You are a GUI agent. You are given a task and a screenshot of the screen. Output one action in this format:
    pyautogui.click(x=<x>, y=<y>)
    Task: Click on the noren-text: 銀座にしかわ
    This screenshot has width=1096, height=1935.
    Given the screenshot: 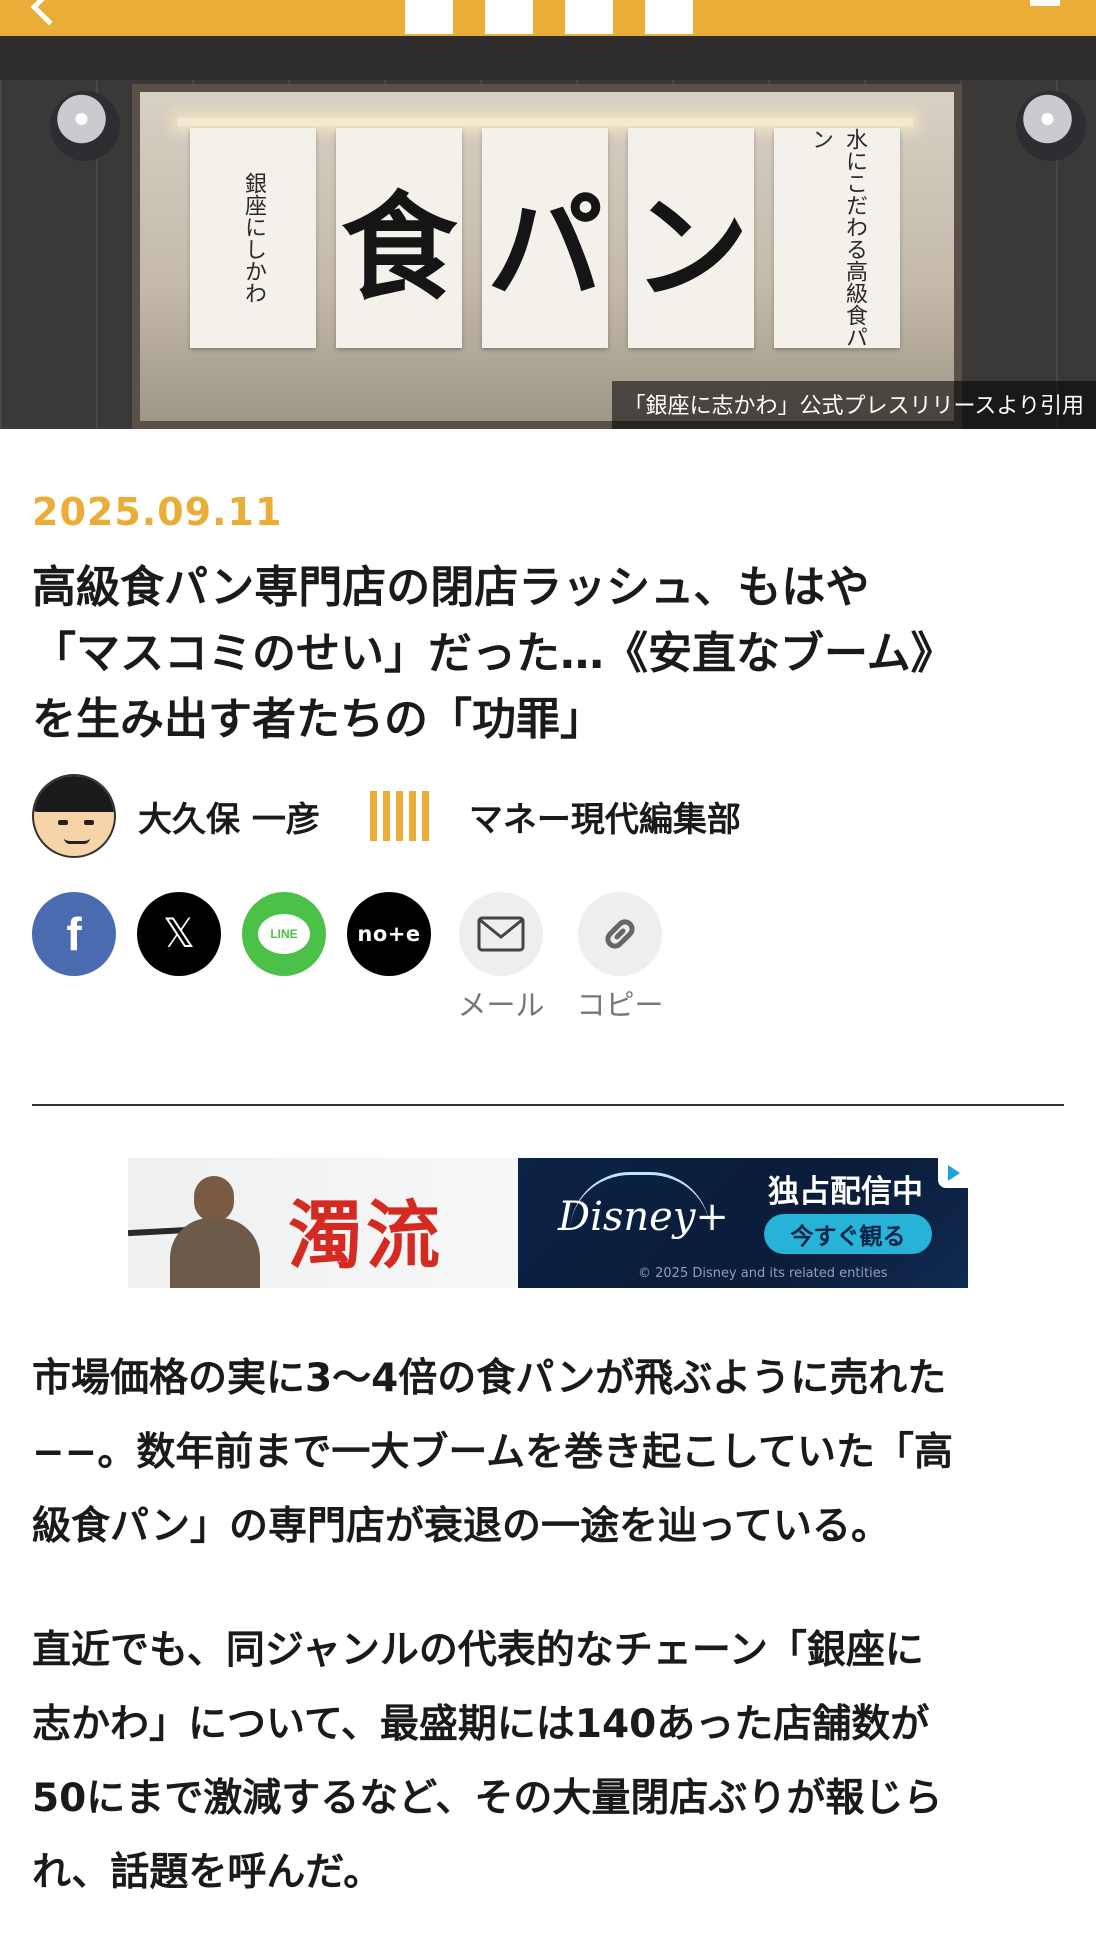 What is the action you would take?
    pyautogui.click(x=253, y=238)
    